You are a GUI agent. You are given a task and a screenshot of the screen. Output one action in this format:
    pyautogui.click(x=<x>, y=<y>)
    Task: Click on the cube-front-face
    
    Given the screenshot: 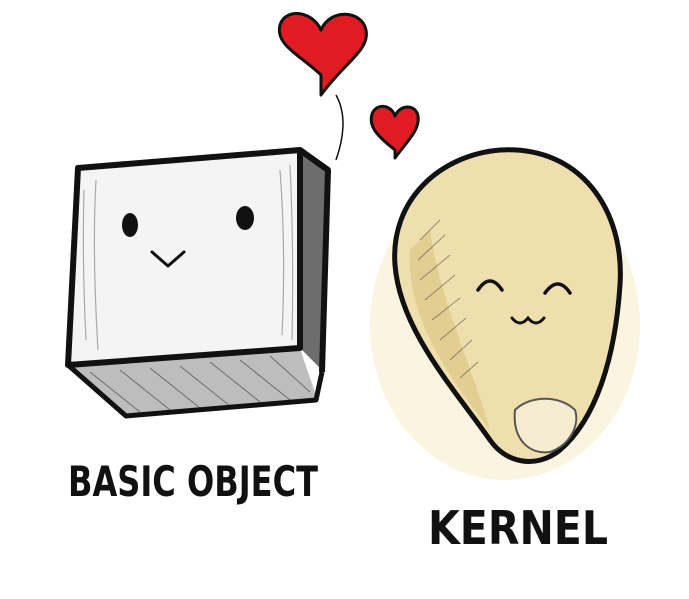 What is the action you would take?
    pyautogui.click(x=184, y=257)
    